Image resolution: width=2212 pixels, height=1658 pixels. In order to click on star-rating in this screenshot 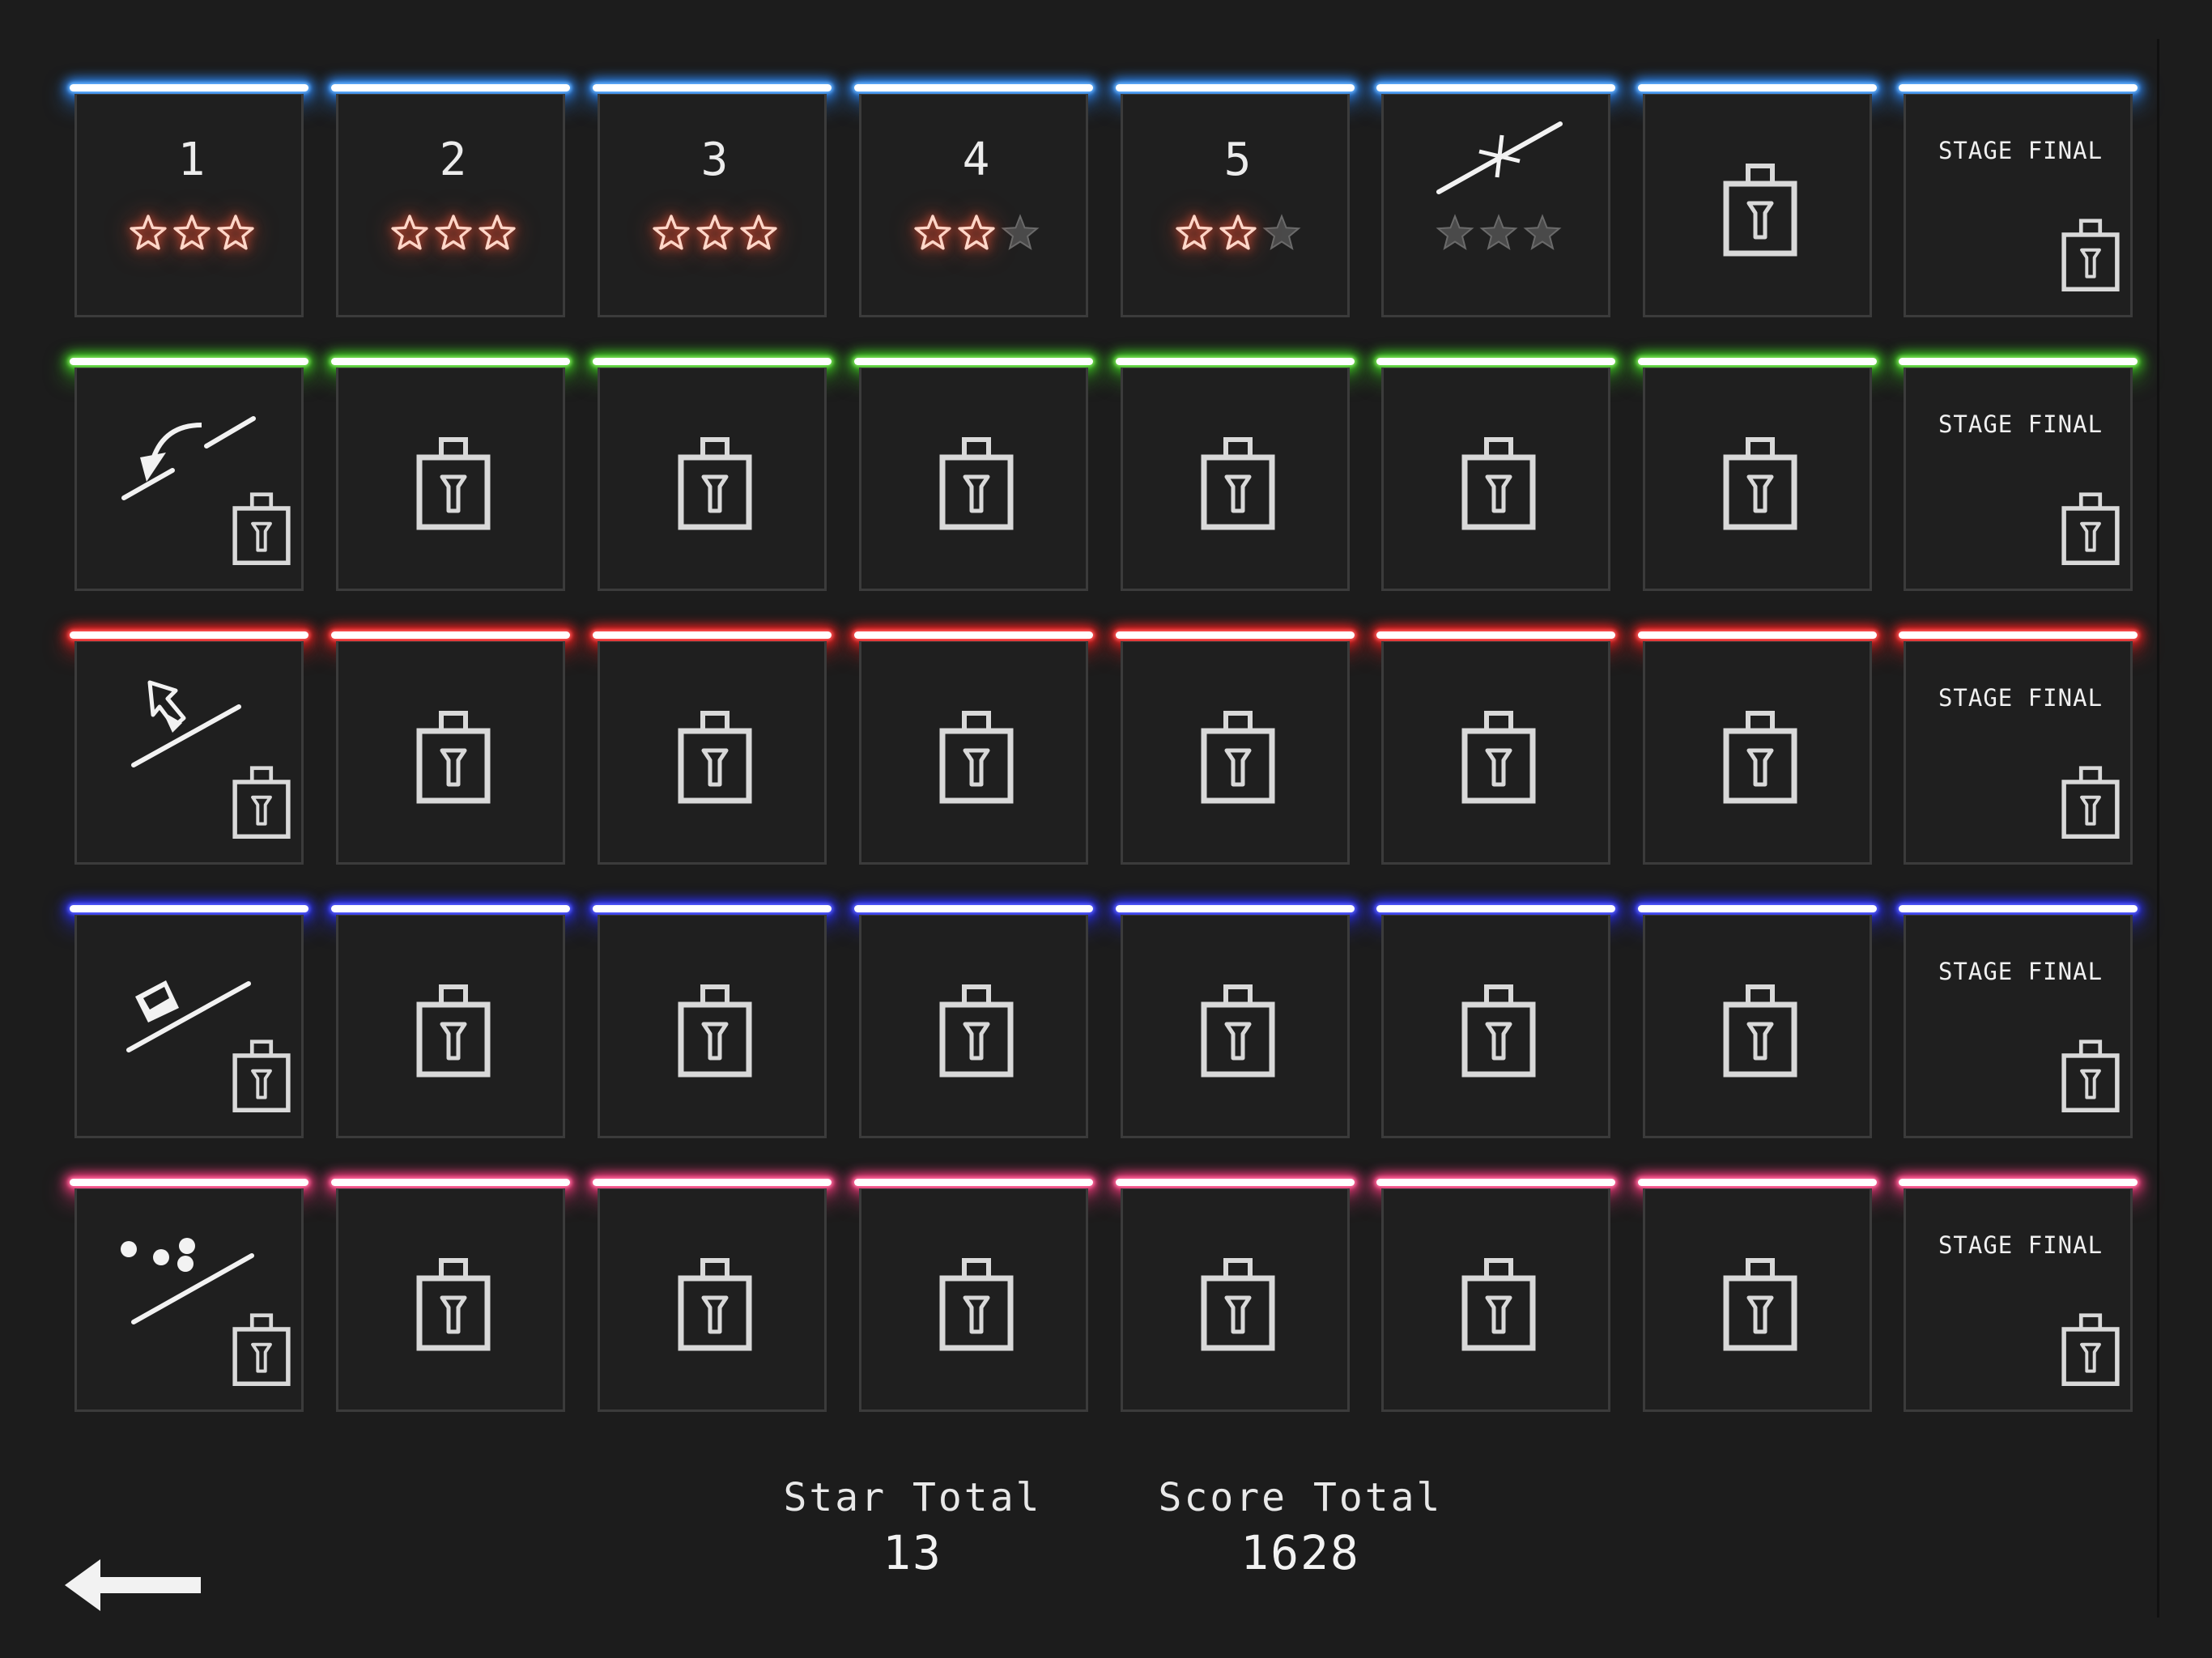, I will do `click(715, 234)`.